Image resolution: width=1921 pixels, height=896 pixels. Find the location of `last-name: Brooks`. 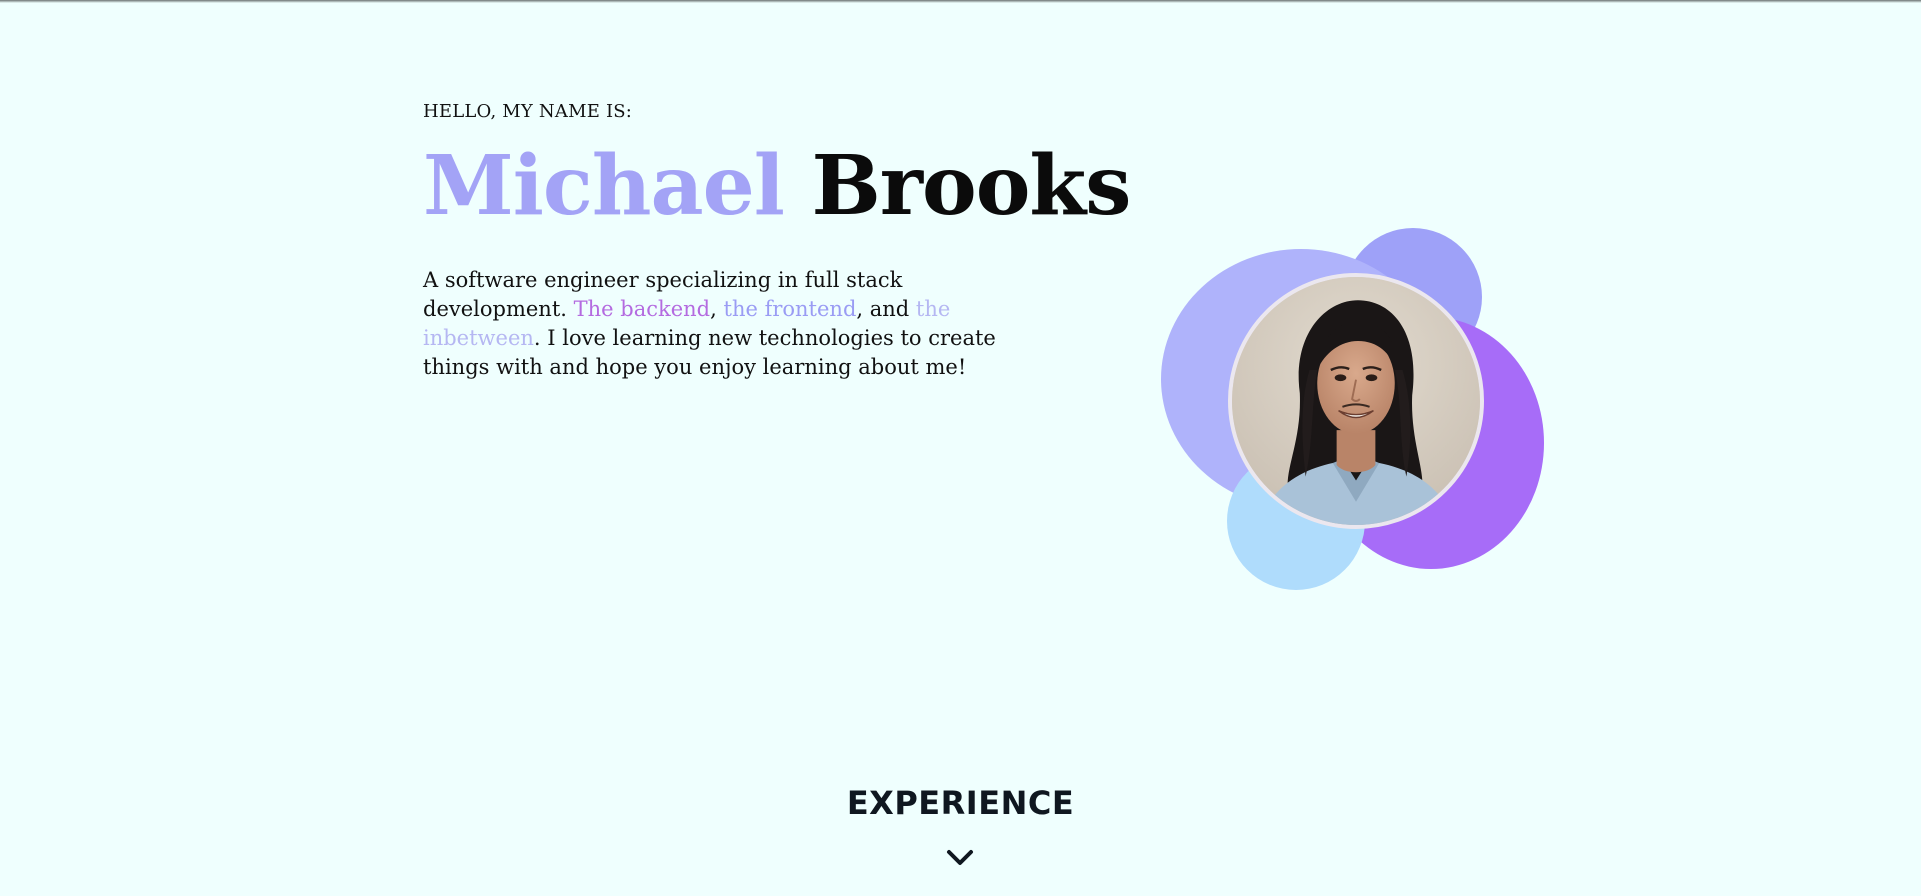

last-name: Brooks is located at coordinates (971, 186).